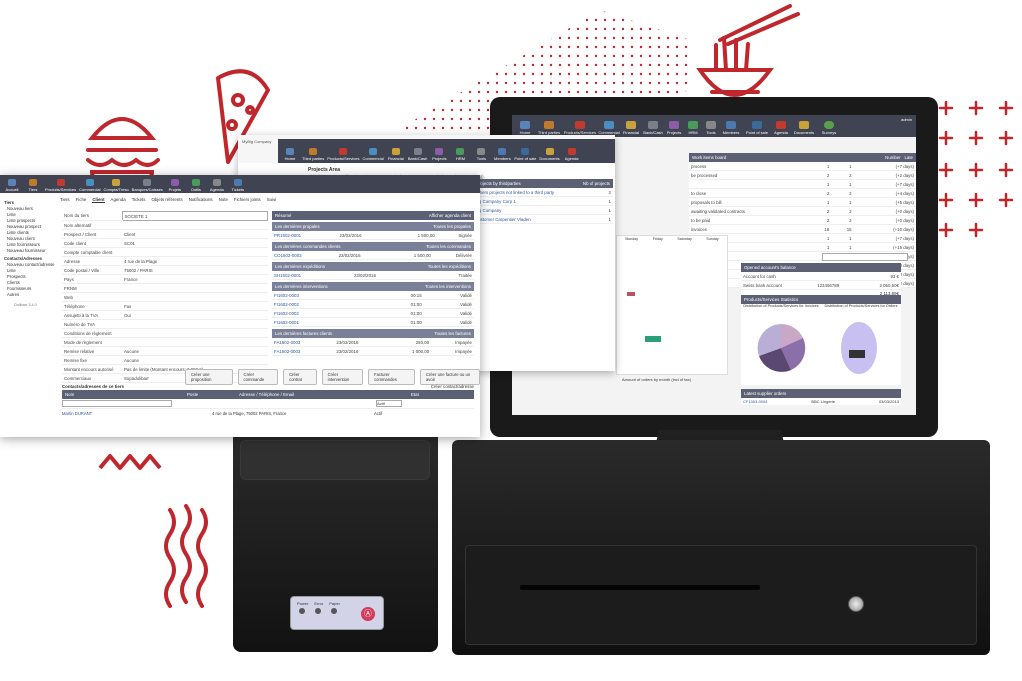 This screenshot has width=1022, height=681. What do you see at coordinates (865, 257) in the screenshot?
I see `refresh-select` at bounding box center [865, 257].